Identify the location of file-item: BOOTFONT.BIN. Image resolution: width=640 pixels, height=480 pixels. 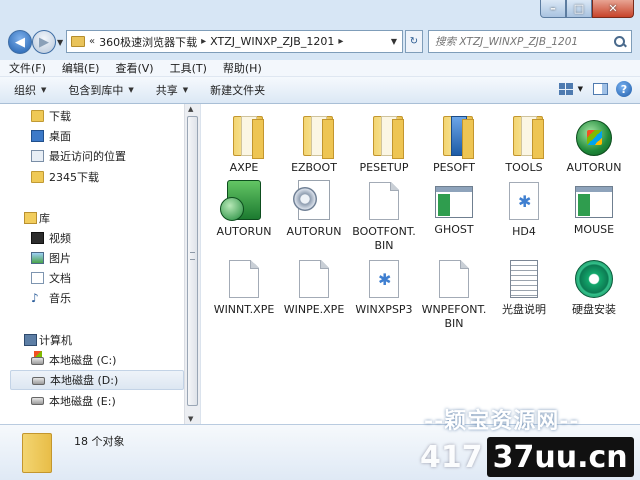
(384, 214).